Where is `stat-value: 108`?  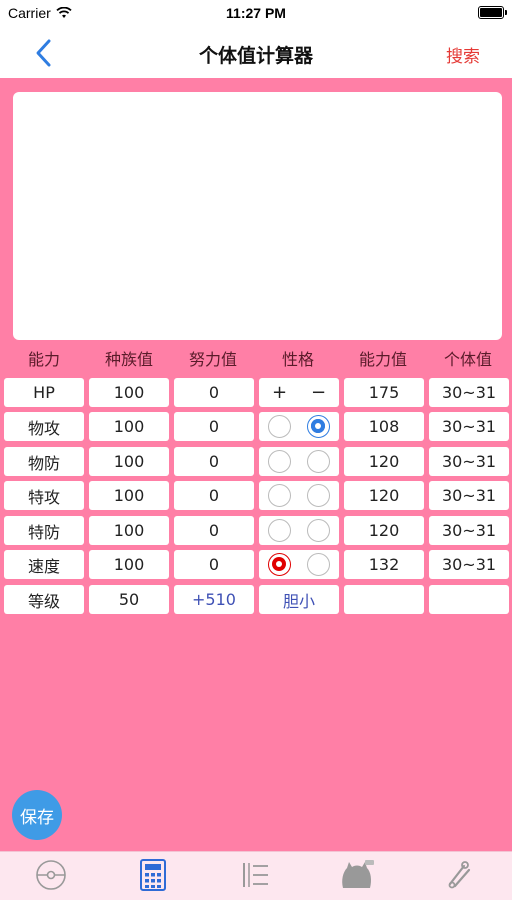 stat-value: 108 is located at coordinates (384, 426).